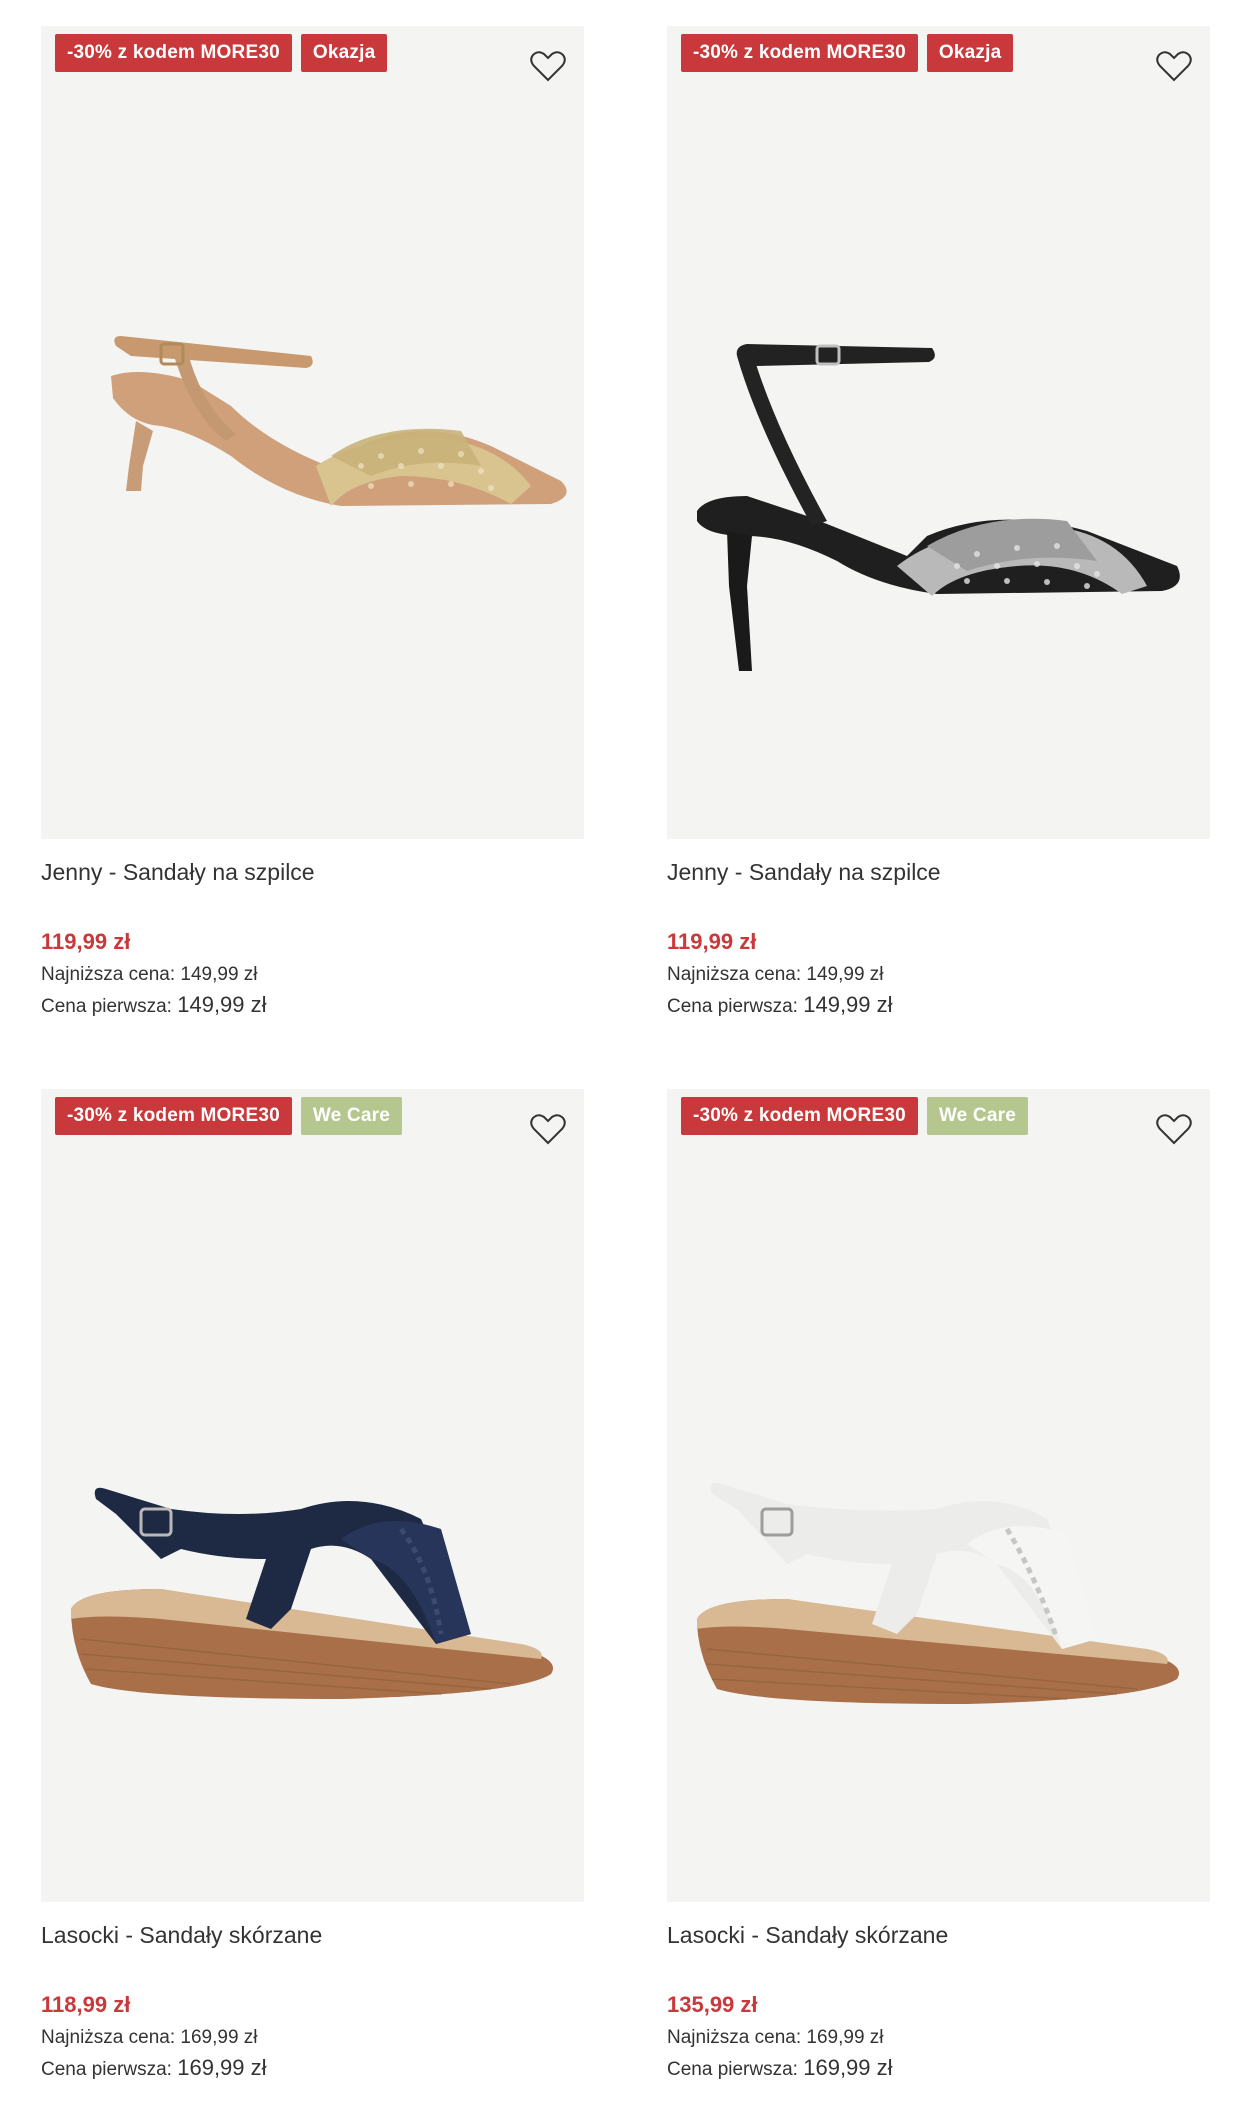 Image resolution: width=1250 pixels, height=2123 pixels. What do you see at coordinates (712, 2004) in the screenshot?
I see `product-price: 135,99 zł` at bounding box center [712, 2004].